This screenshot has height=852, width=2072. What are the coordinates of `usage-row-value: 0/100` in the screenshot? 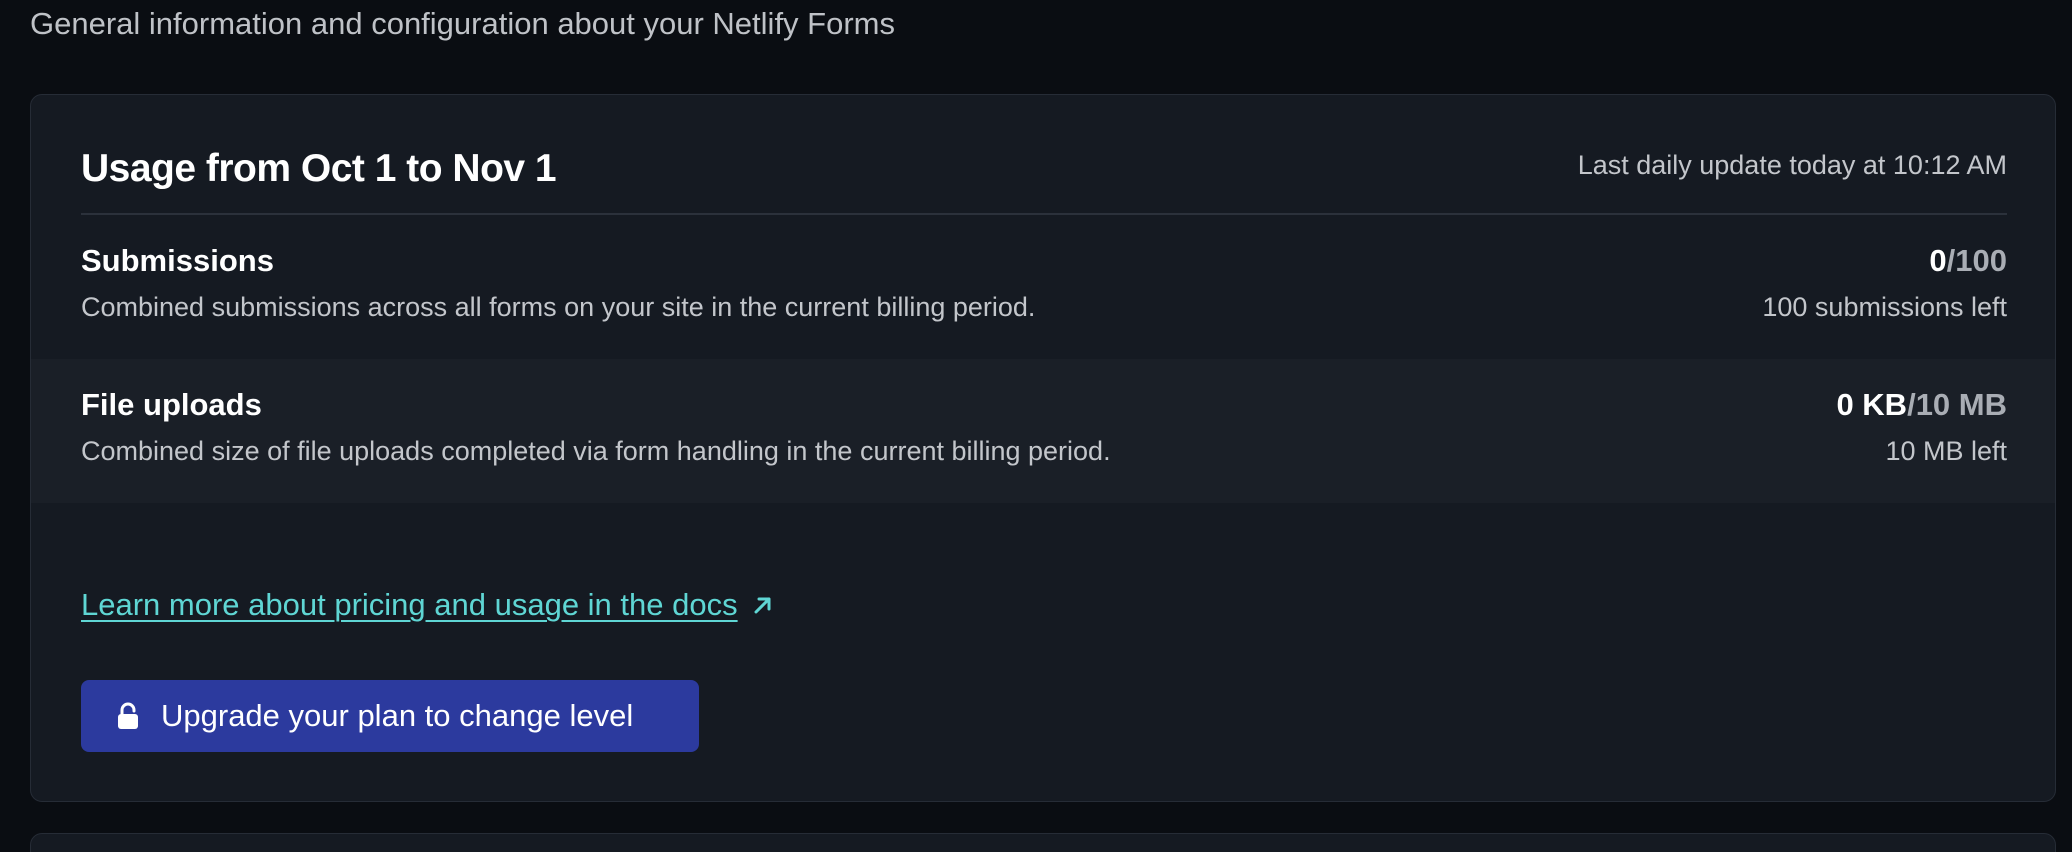 It's located at (1968, 261).